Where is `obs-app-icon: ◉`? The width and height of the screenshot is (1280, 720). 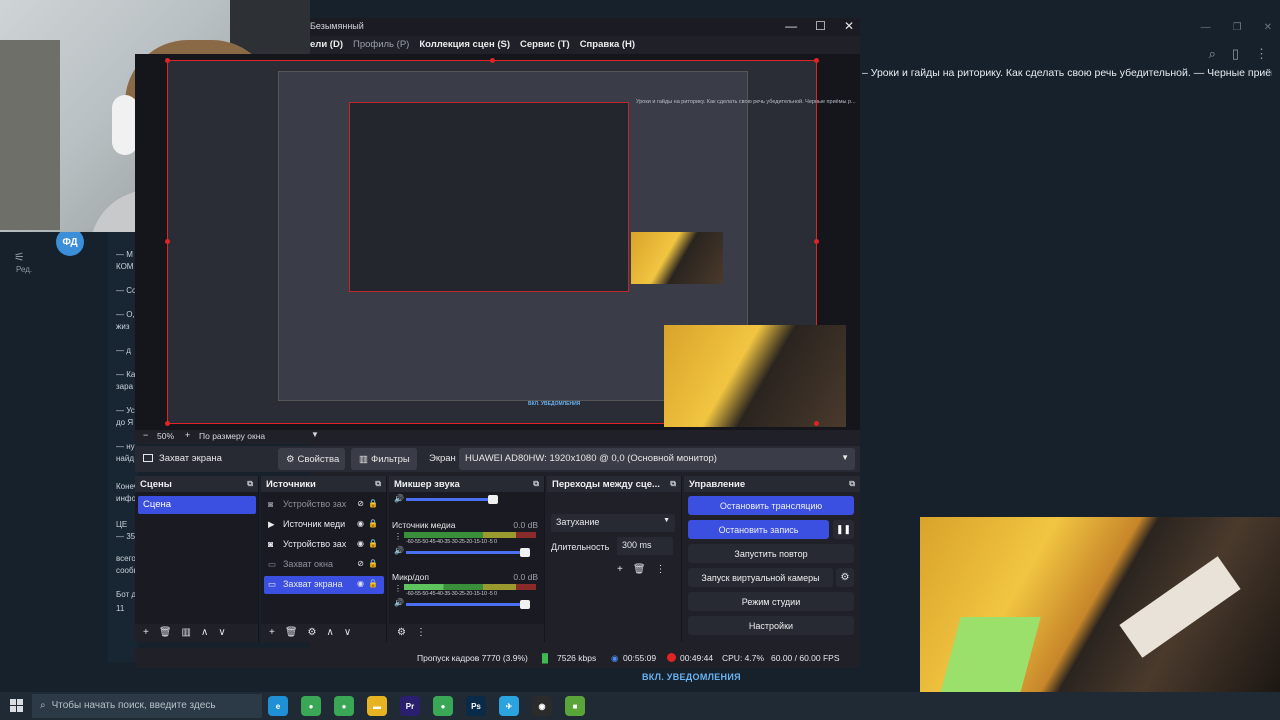 obs-app-icon: ◉ is located at coordinates (542, 706).